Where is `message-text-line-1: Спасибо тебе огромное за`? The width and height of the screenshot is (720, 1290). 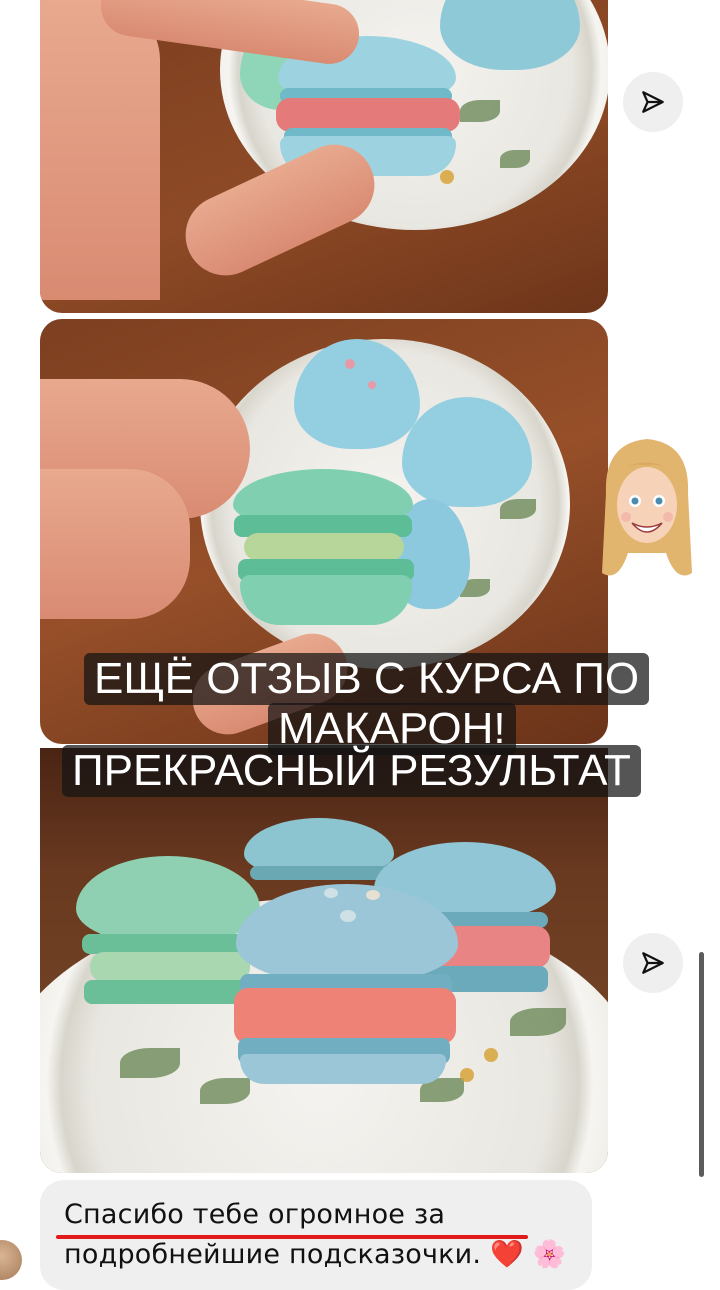
message-text-line-1: Спасибо тебе огромное за is located at coordinates (255, 1214).